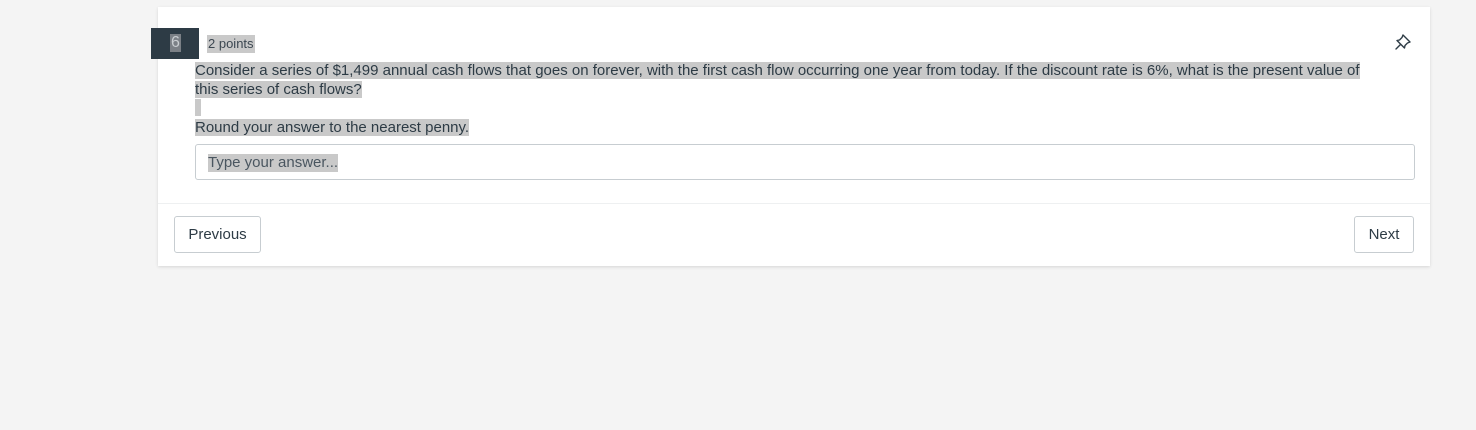  I want to click on pin-icon, so click(1403, 42).